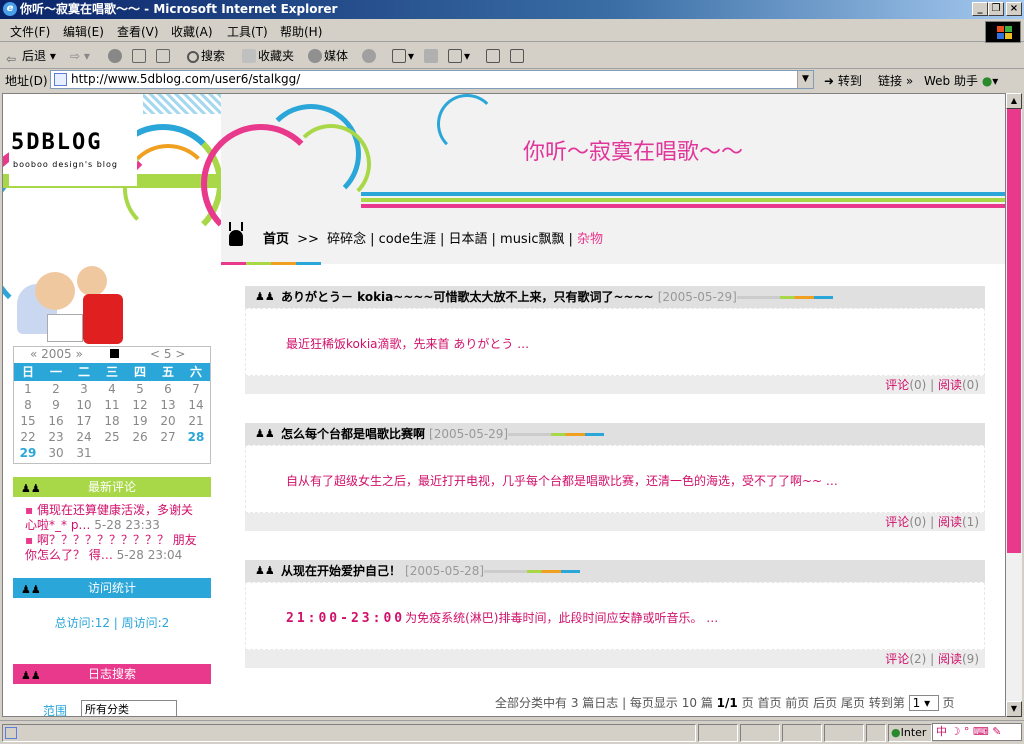 The height and width of the screenshot is (744, 1024). I want to click on calendar-day: 12, so click(140, 405).